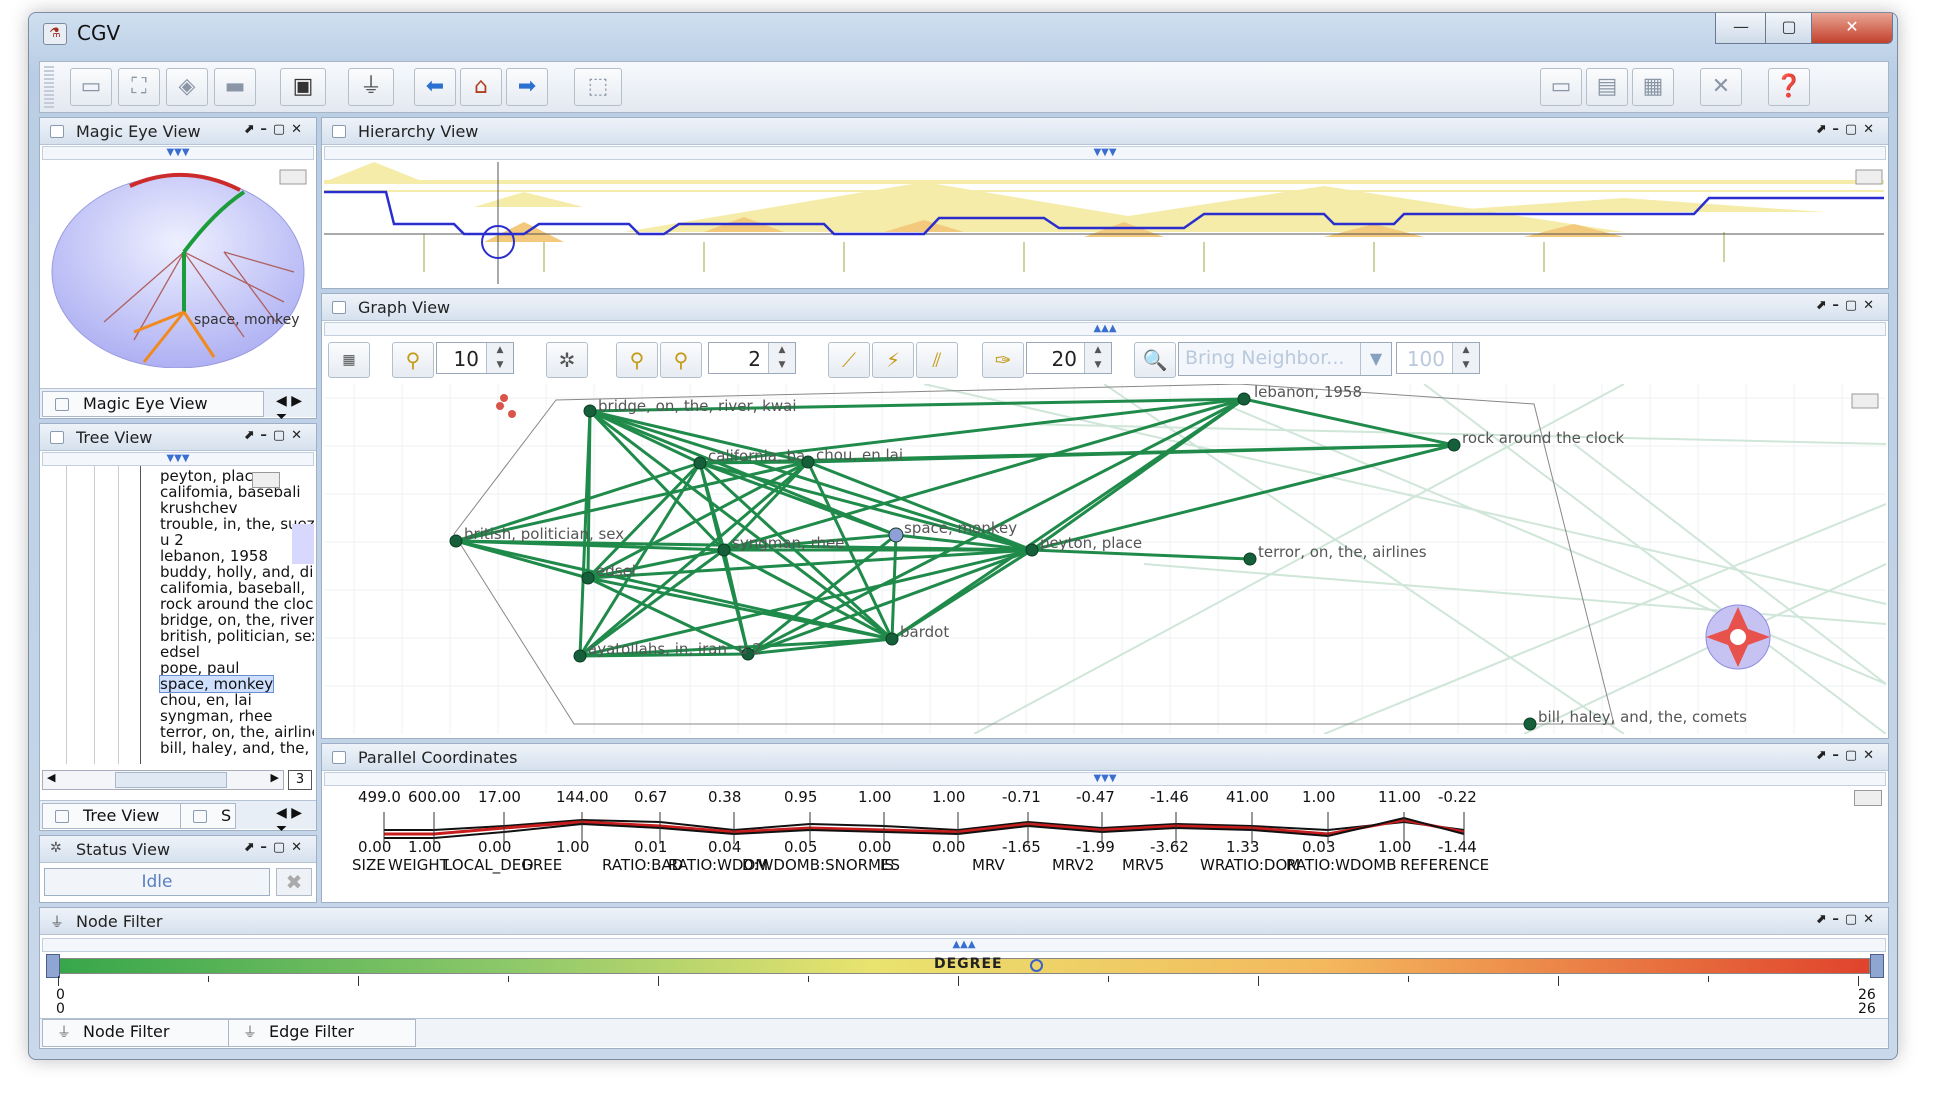 The image size is (1950, 1100). I want to click on tree-item: pope, paul, so click(199, 668).